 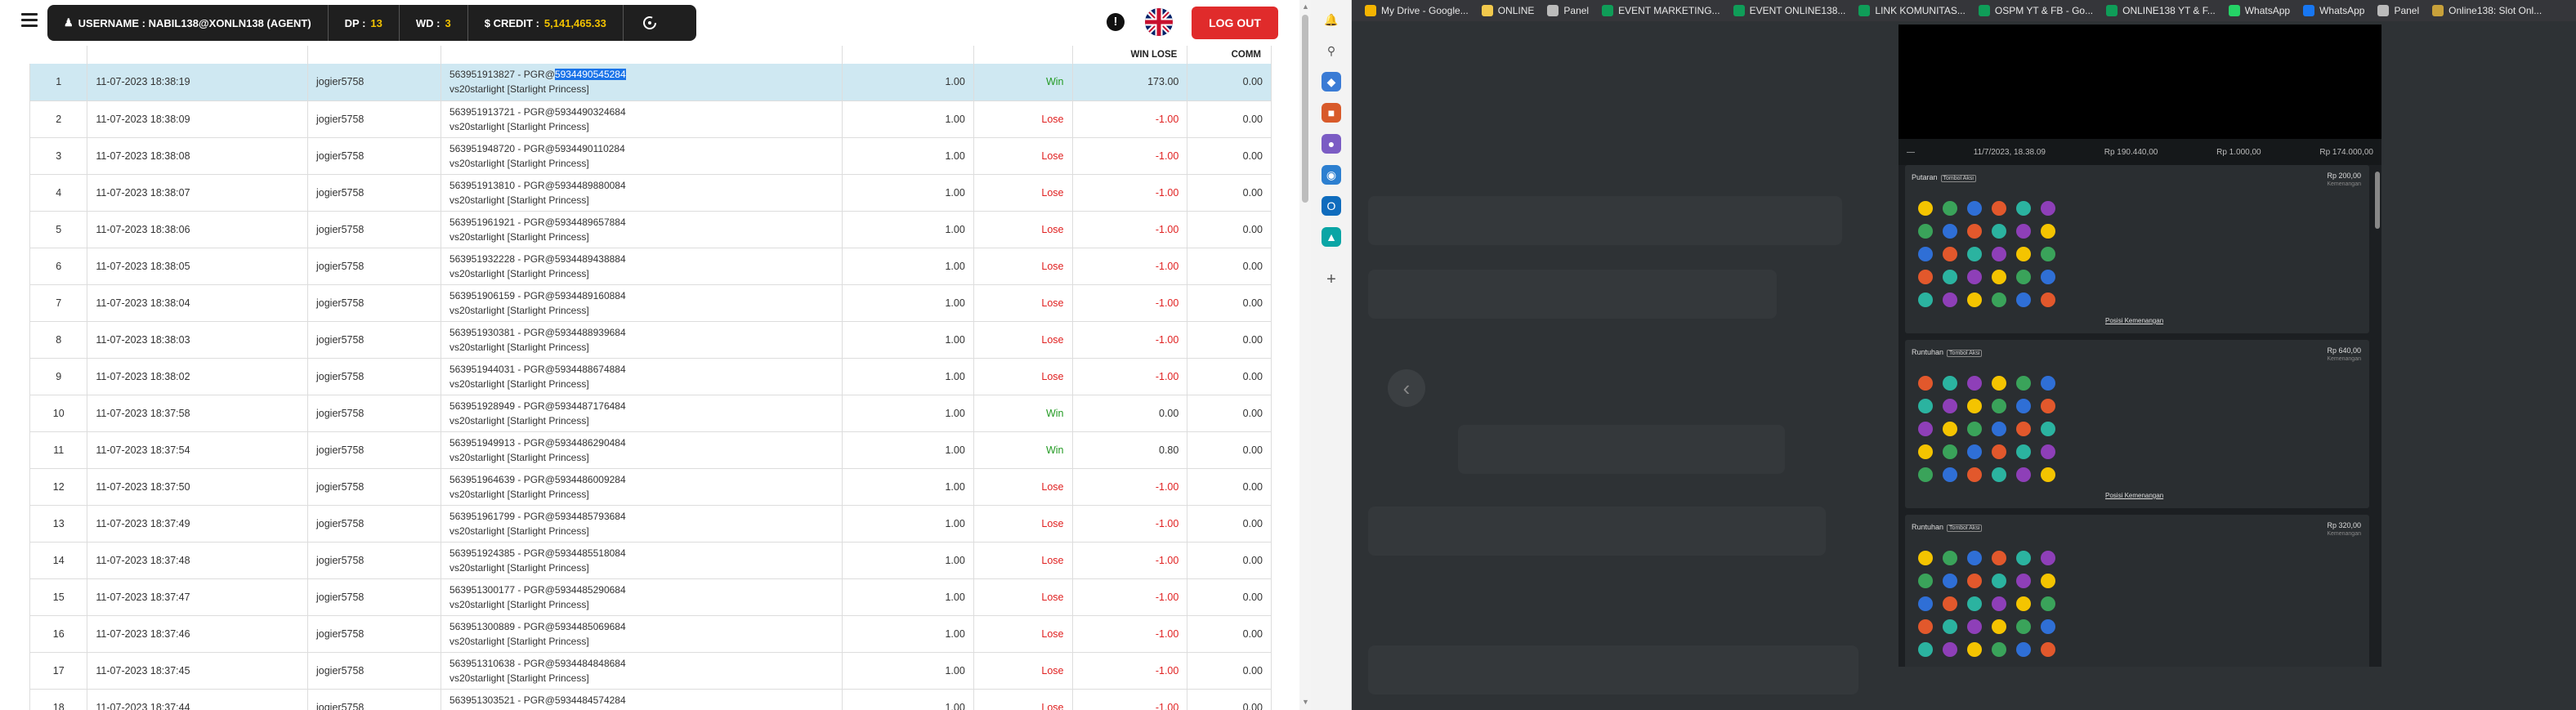 I want to click on add-icon: +, so click(x=1331, y=279).